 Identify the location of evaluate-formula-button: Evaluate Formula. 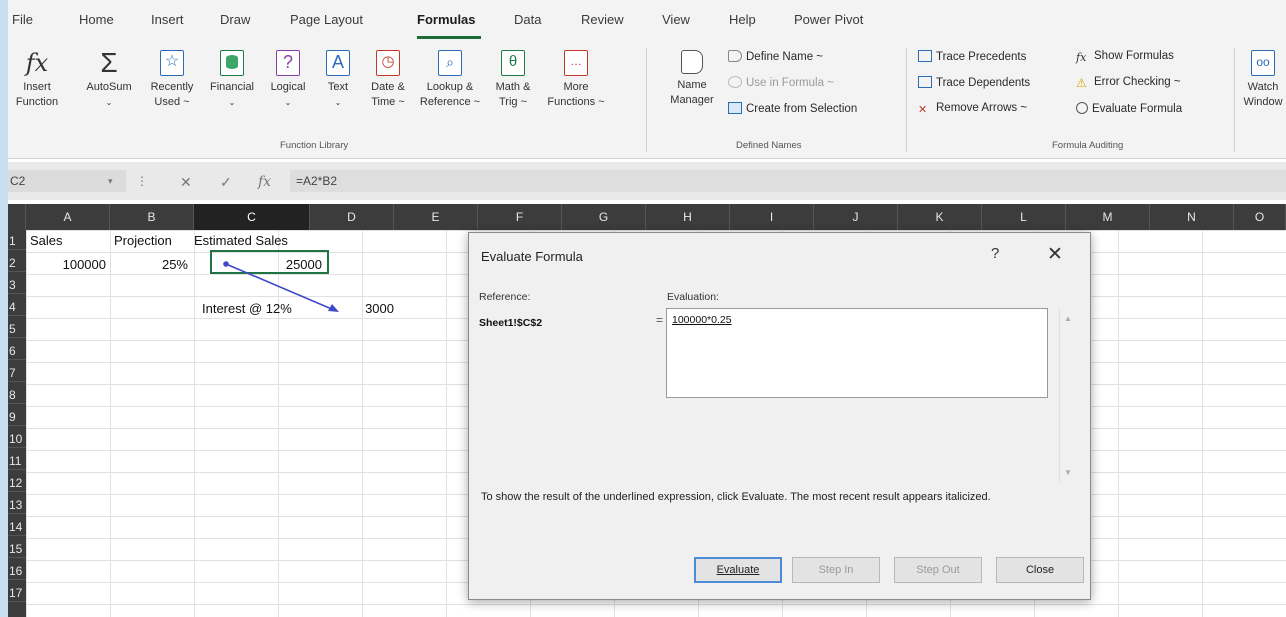
(1129, 108).